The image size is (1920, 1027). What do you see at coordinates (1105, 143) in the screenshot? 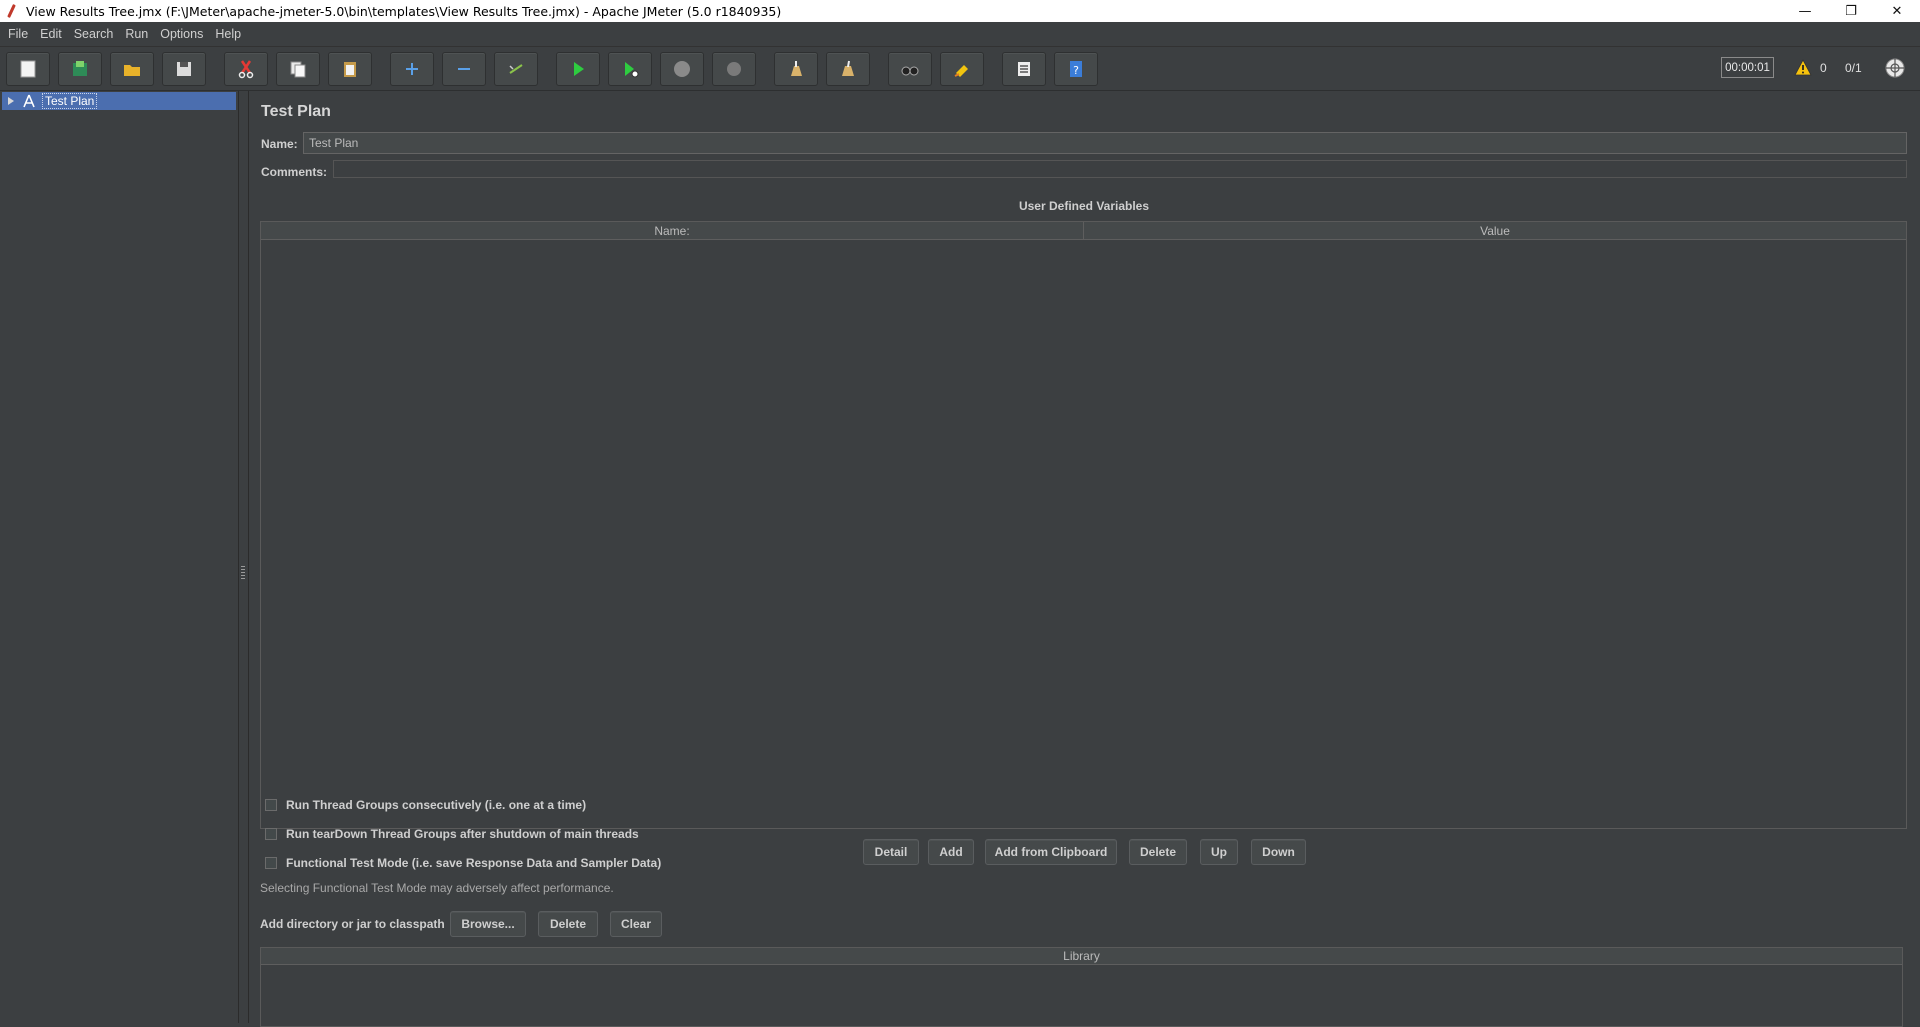
I see `name-input` at bounding box center [1105, 143].